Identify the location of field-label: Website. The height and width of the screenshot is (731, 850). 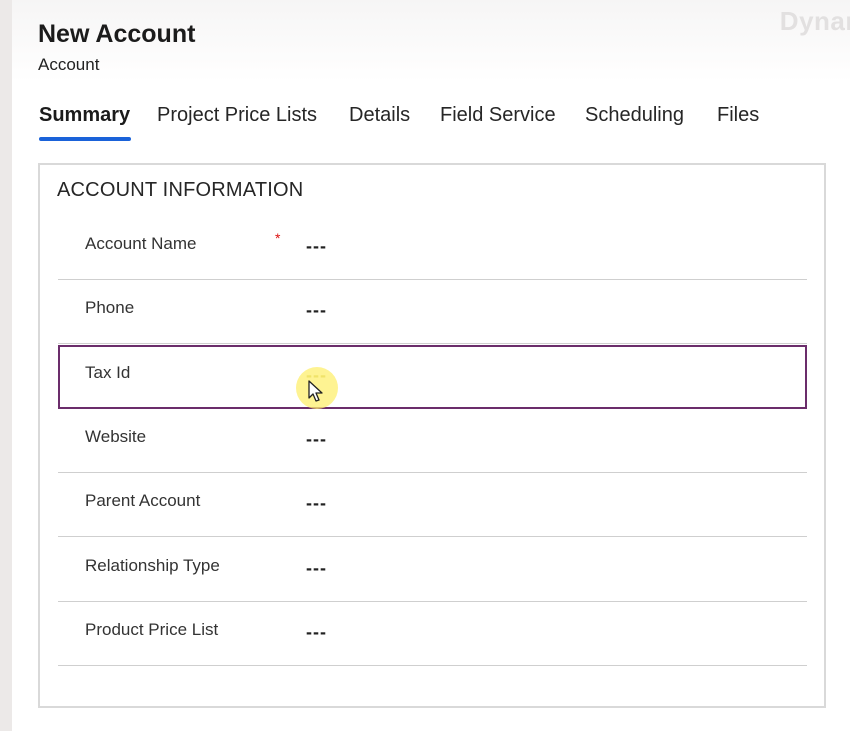
(116, 436).